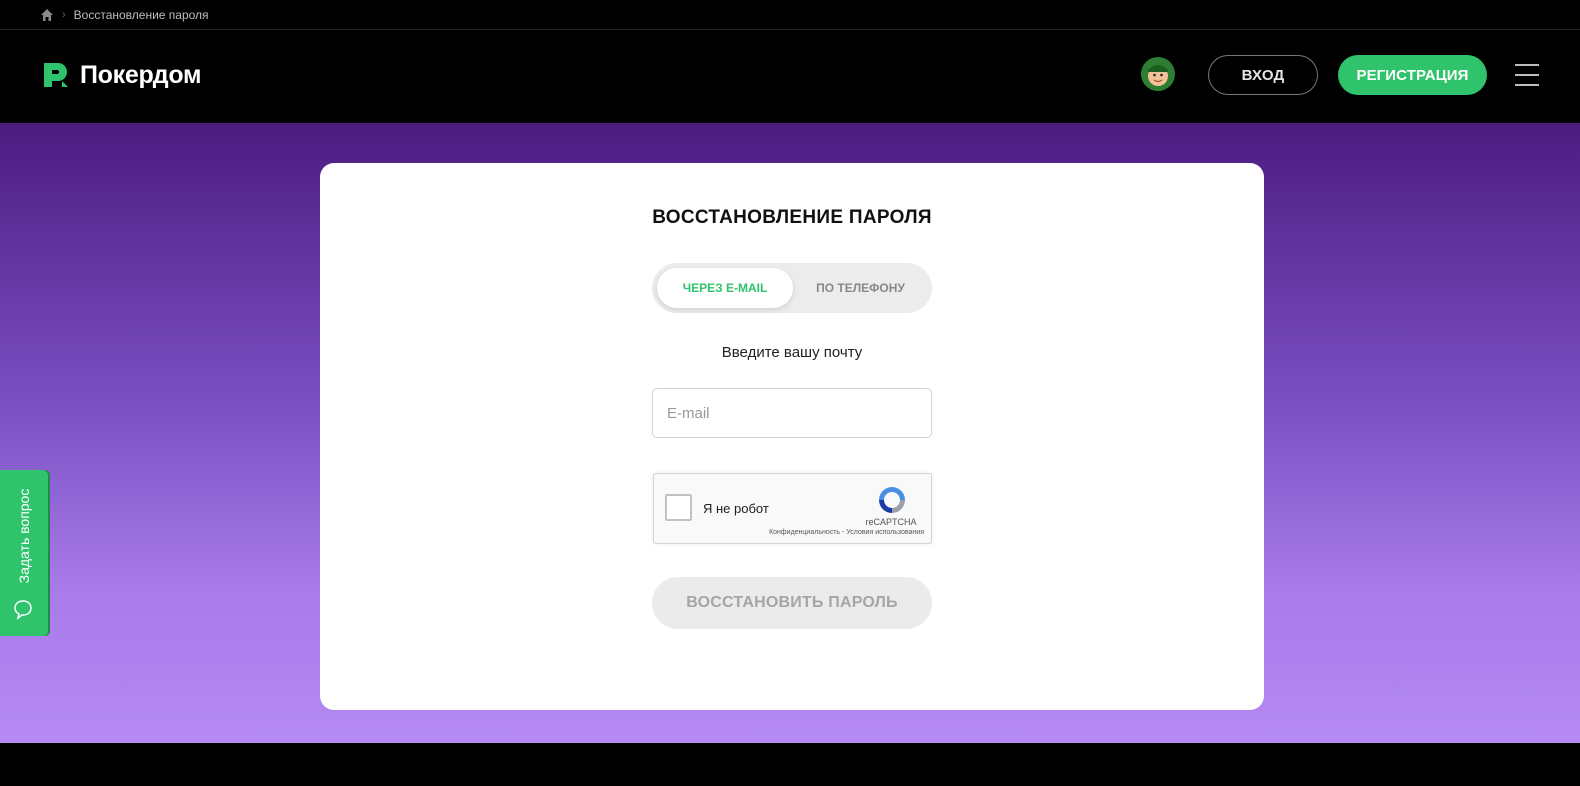  I want to click on register-button: РЕГИСТРАЦИЯ, so click(1412, 75).